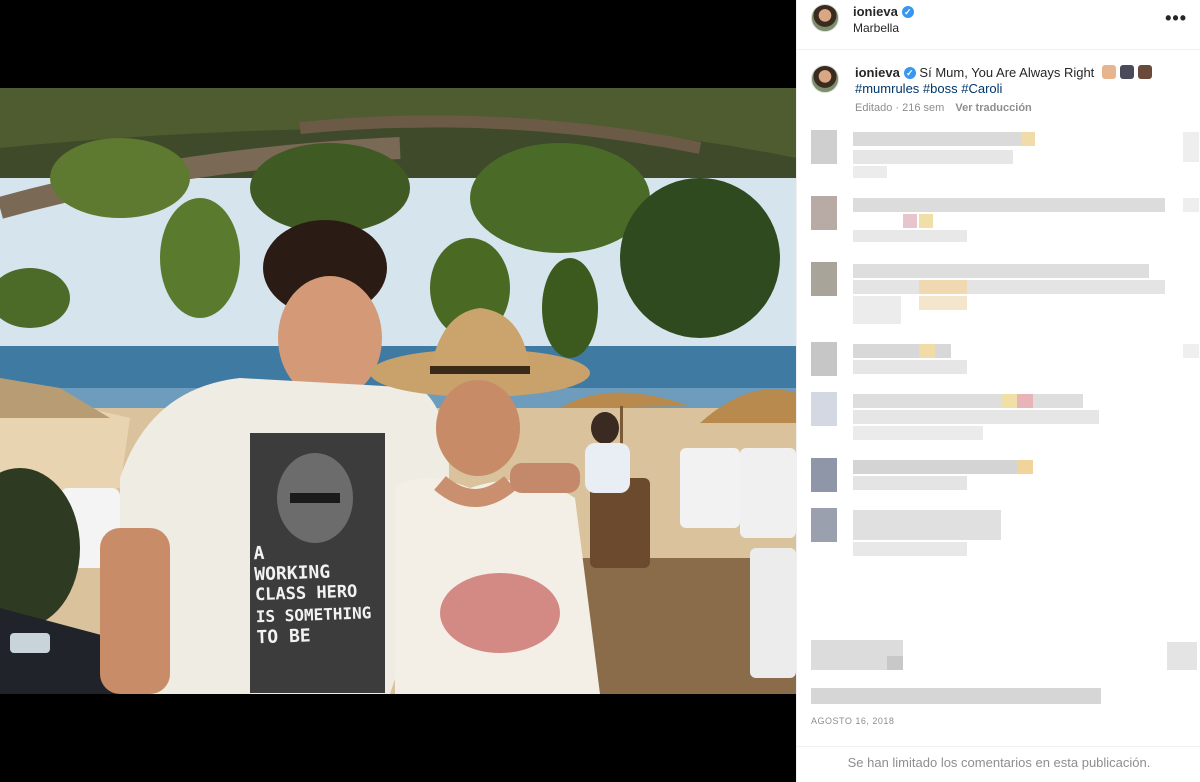 The height and width of the screenshot is (782, 1200). What do you see at coordinates (993, 108) in the screenshot?
I see `translate-button: Ver traducción` at bounding box center [993, 108].